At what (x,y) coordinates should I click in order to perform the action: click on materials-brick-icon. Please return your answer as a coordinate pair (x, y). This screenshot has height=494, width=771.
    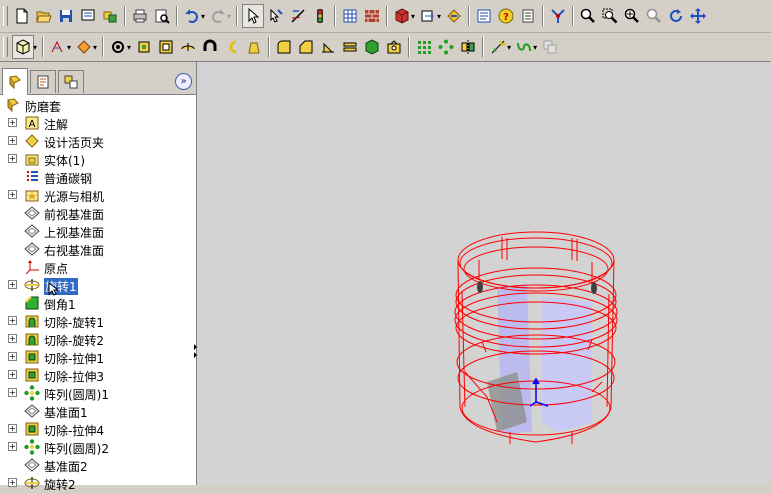
    Looking at the image, I should click on (372, 16).